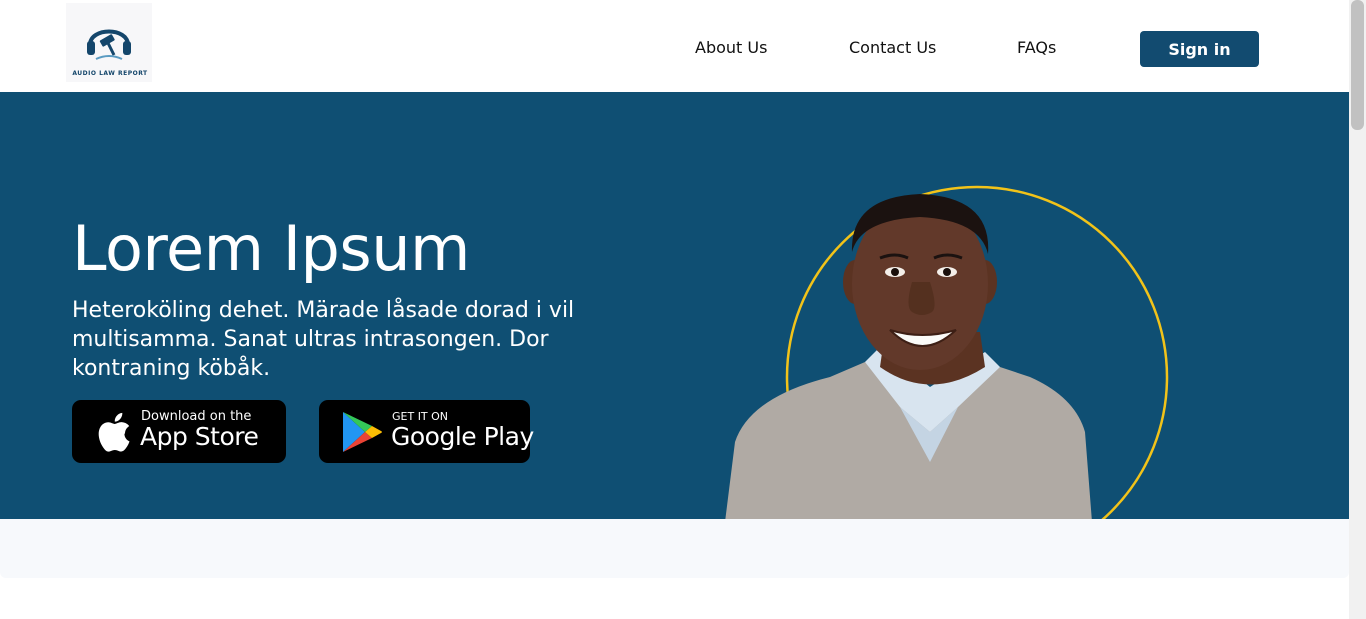  What do you see at coordinates (1199, 49) in the screenshot?
I see `sign-in-button: Sign in` at bounding box center [1199, 49].